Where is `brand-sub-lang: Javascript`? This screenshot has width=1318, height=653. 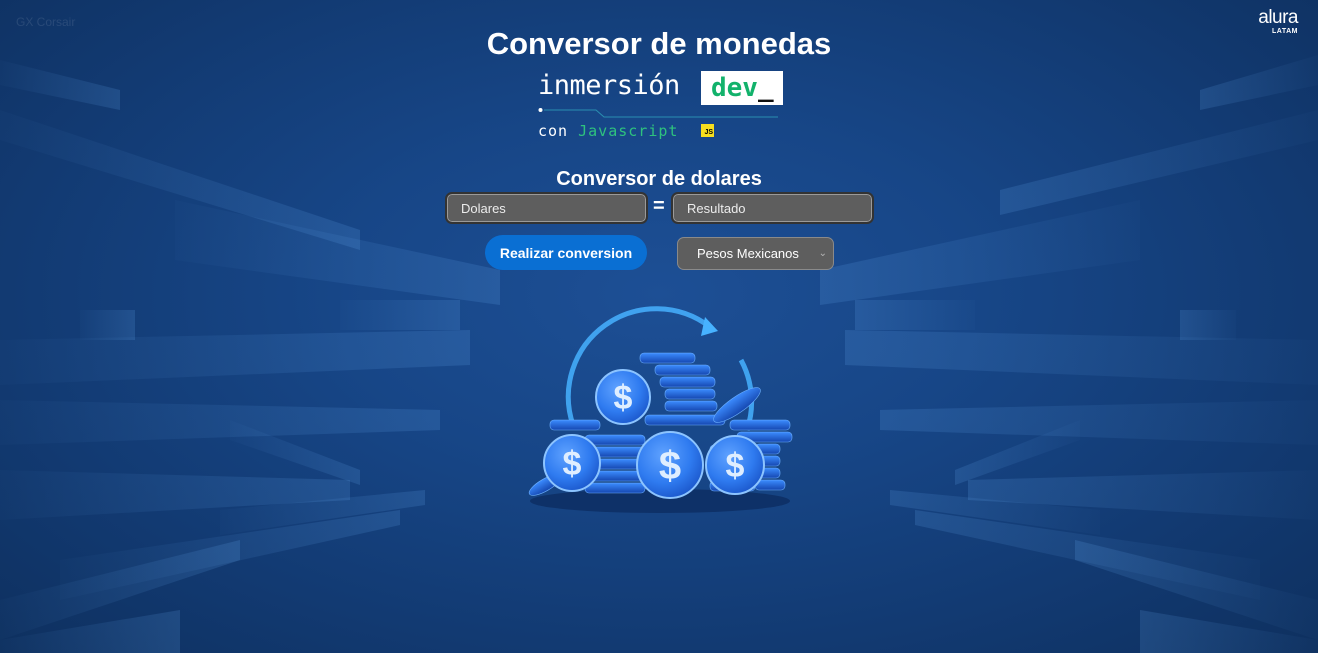 brand-sub-lang: Javascript is located at coordinates (628, 131).